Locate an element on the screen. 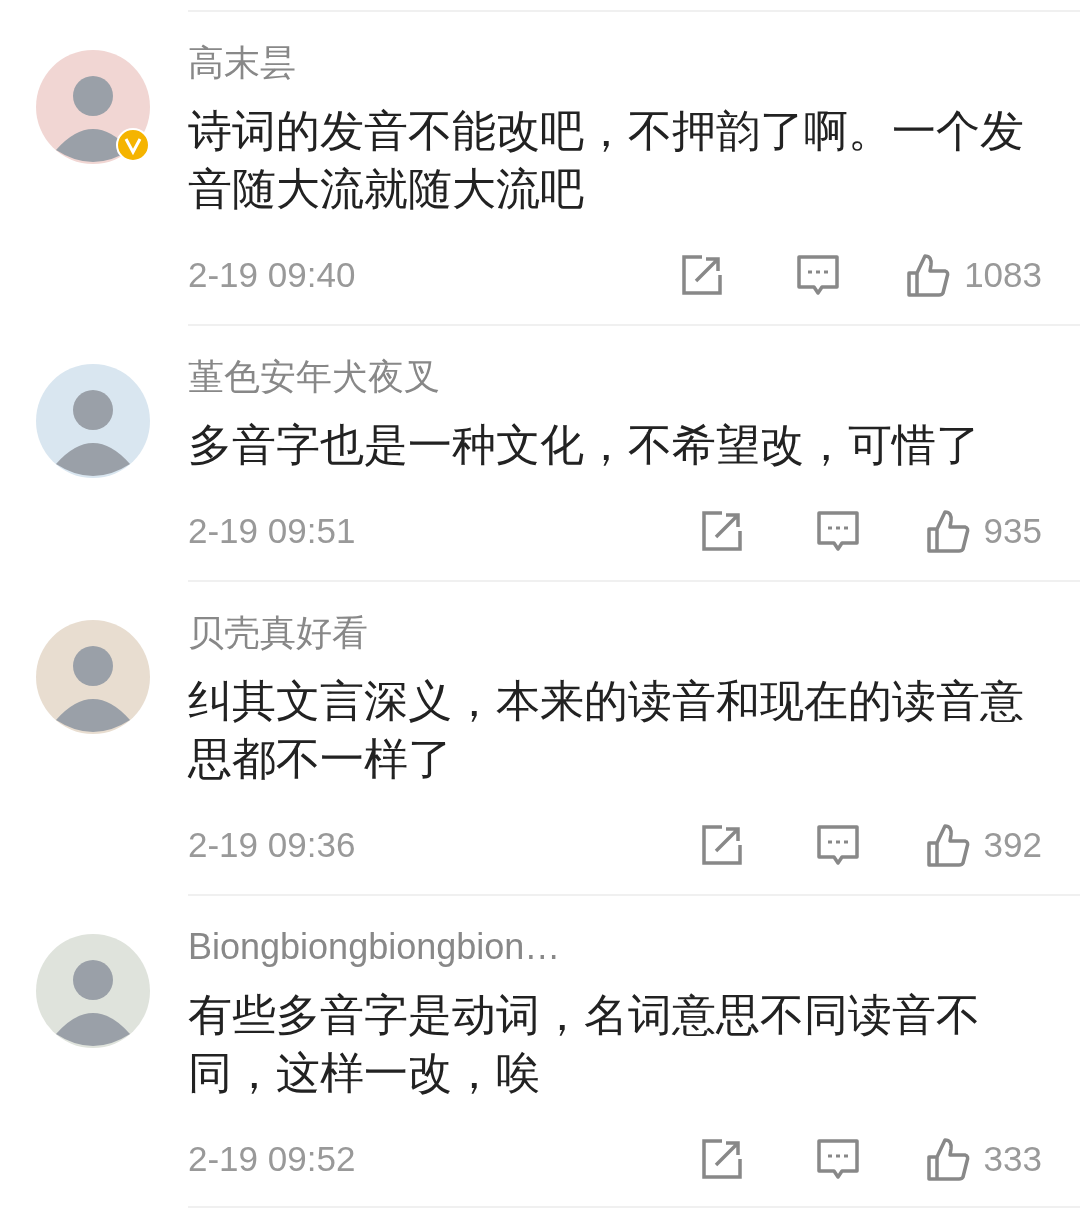 The image size is (1080, 1223). like-button: 935 is located at coordinates (983, 531).